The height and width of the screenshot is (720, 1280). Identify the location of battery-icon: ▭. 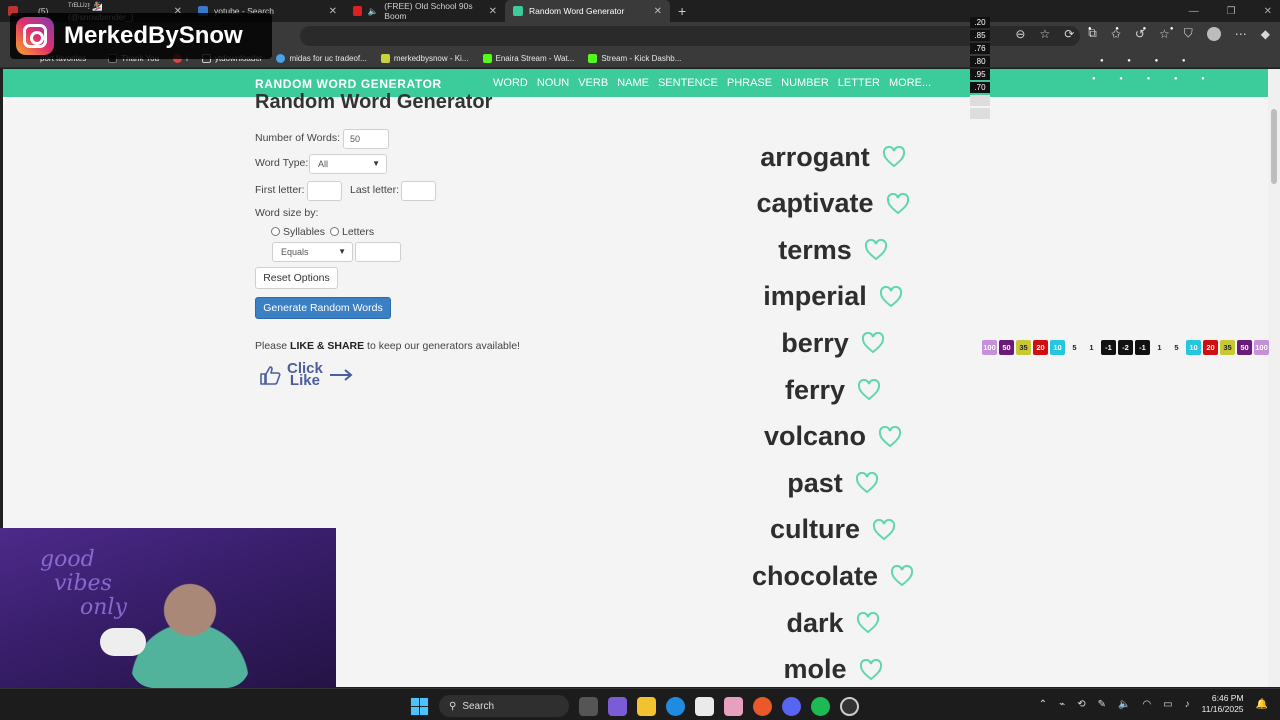
(1167, 704).